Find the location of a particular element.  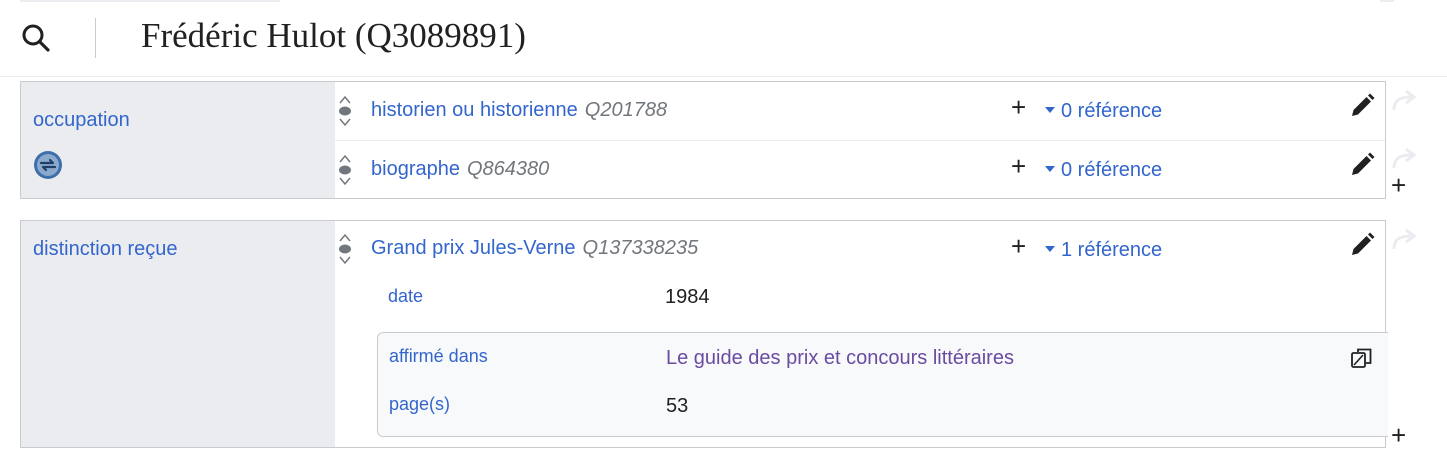

value-qid: Q137338235 is located at coordinates (640, 248).